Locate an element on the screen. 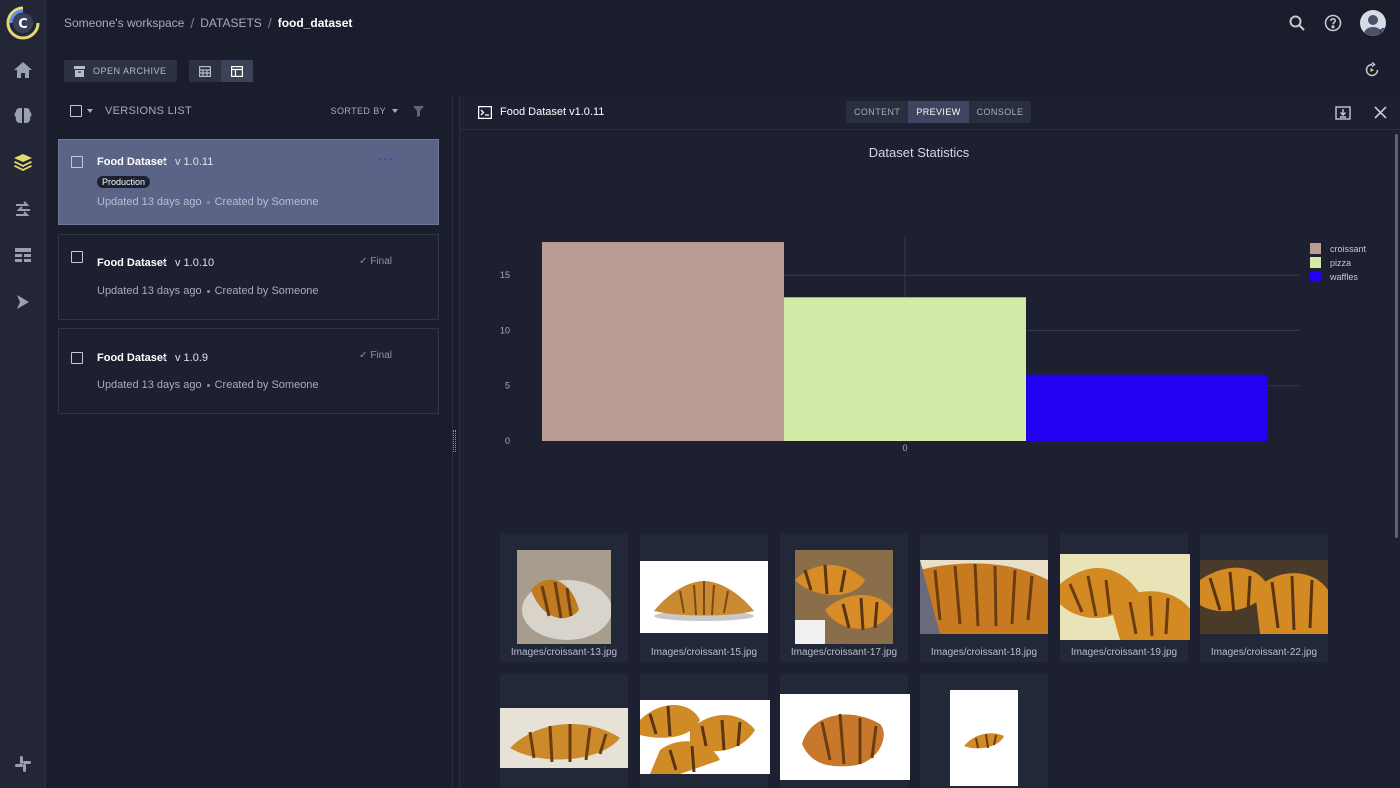 This screenshot has width=1400, height=788. select-menu-caret-icon is located at coordinates (90, 111).